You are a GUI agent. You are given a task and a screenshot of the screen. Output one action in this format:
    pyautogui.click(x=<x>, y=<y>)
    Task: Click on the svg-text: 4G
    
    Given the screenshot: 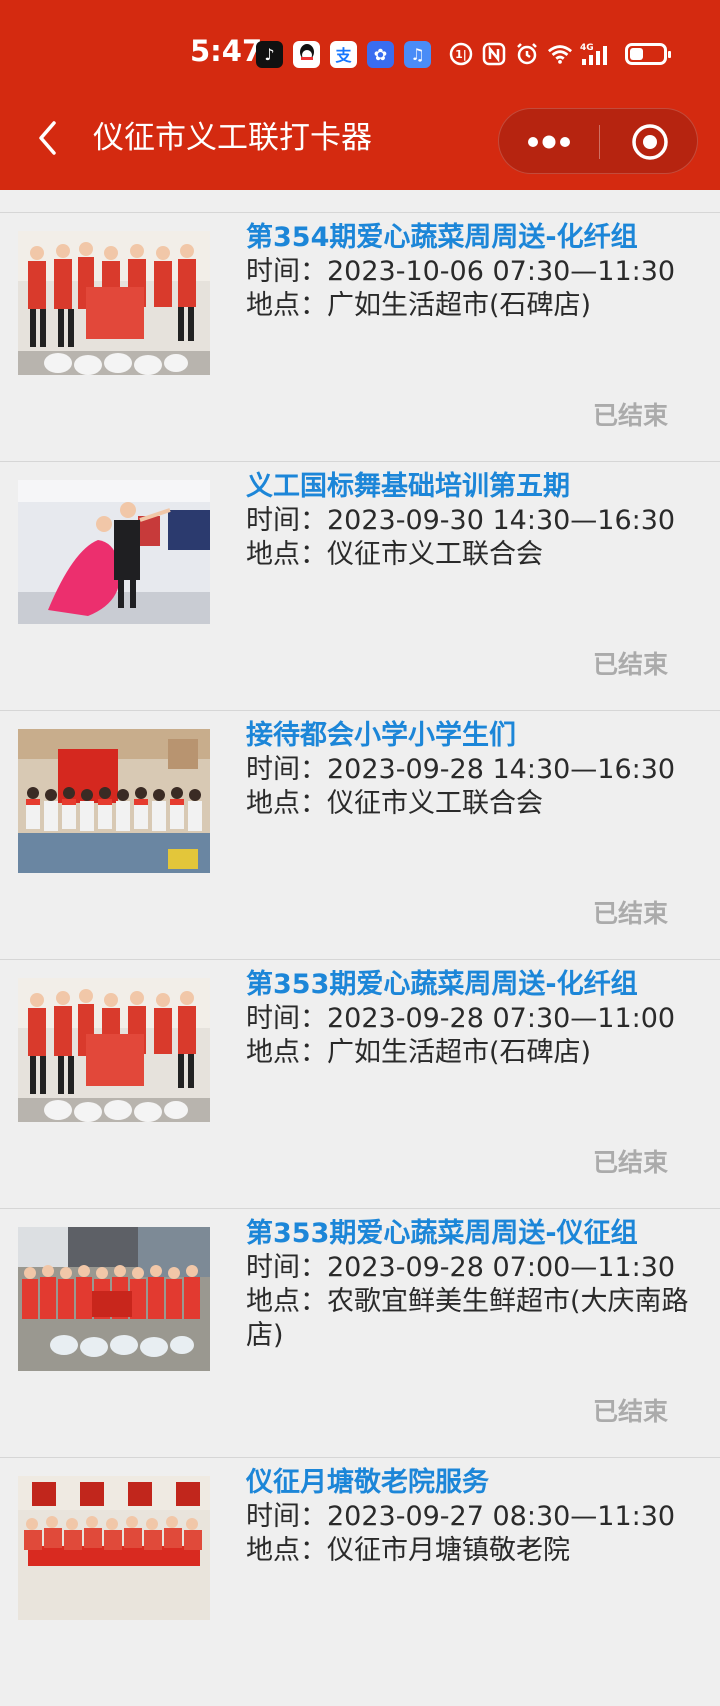 What is the action you would take?
    pyautogui.click(x=587, y=48)
    